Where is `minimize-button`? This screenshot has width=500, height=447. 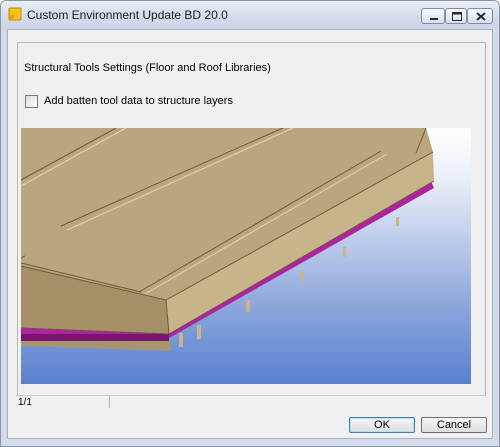
minimize-button is located at coordinates (433, 16).